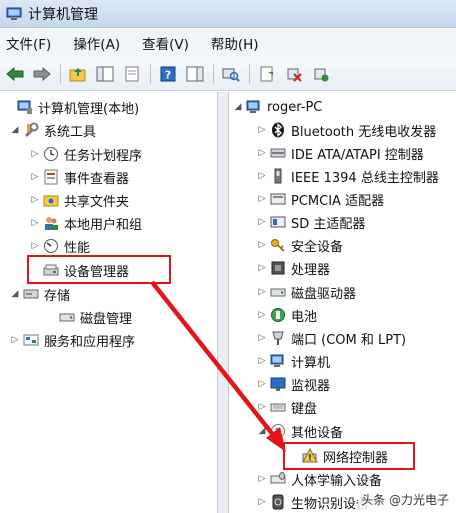 The width and height of the screenshot is (456, 513). I want to click on arrow-shaft, so click(213, 359).